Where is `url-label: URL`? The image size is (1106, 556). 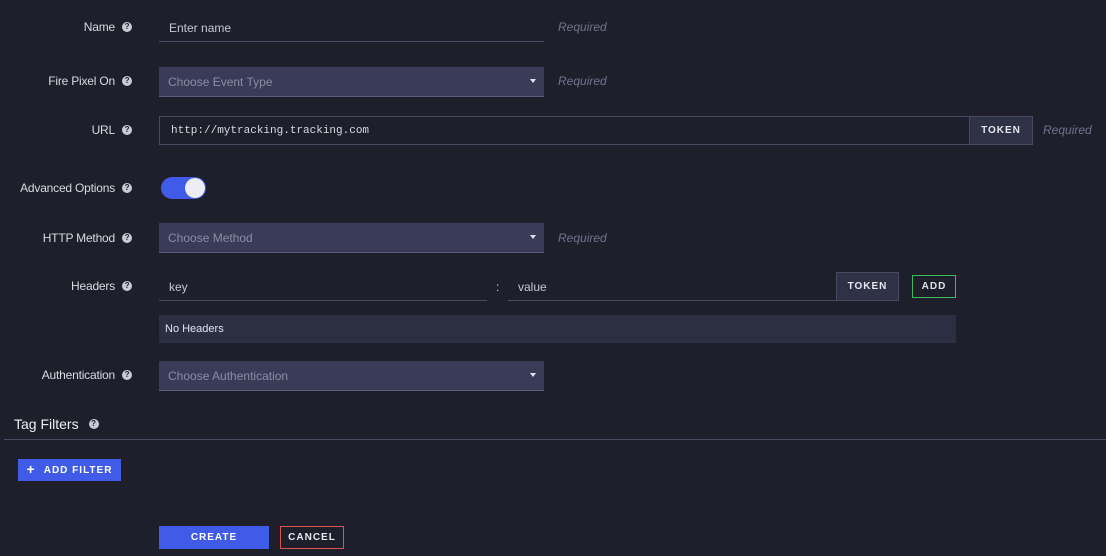 url-label: URL is located at coordinates (103, 130).